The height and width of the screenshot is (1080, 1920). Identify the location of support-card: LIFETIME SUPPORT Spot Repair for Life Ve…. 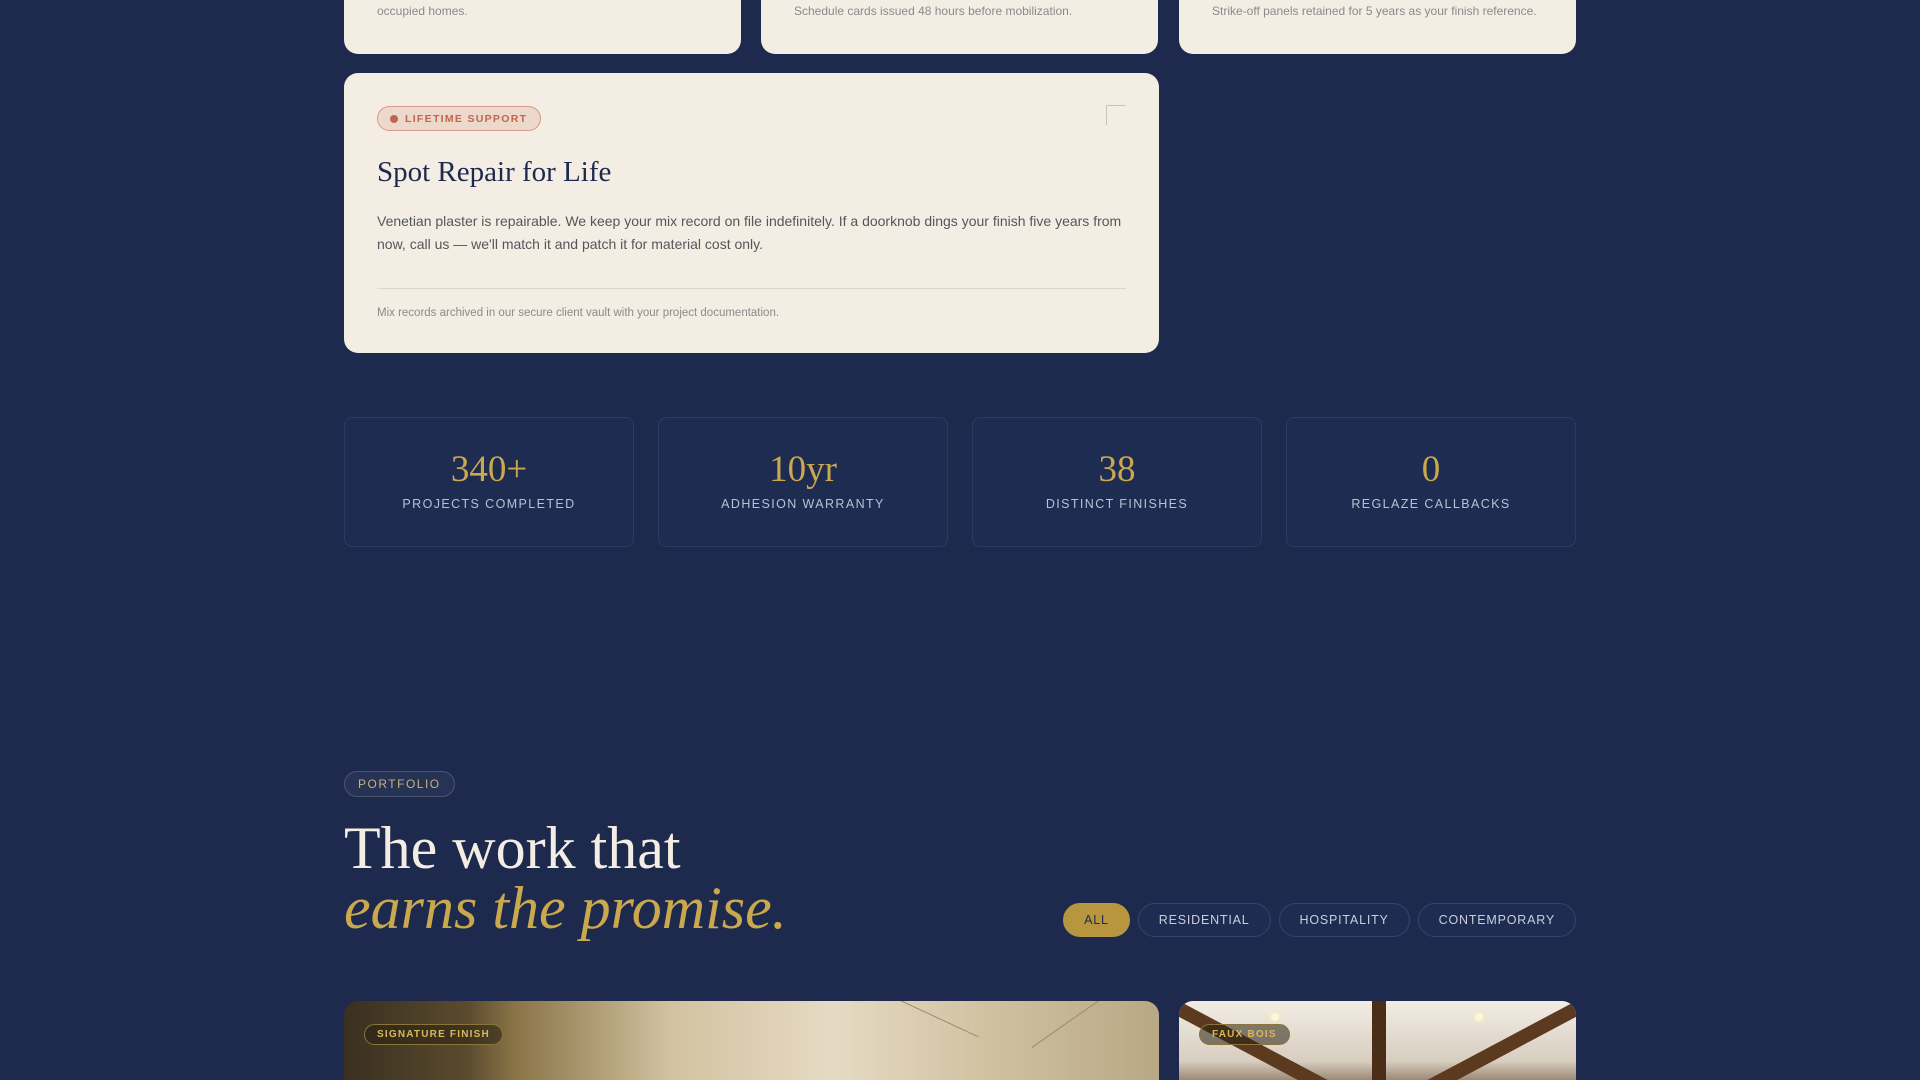
(751, 213).